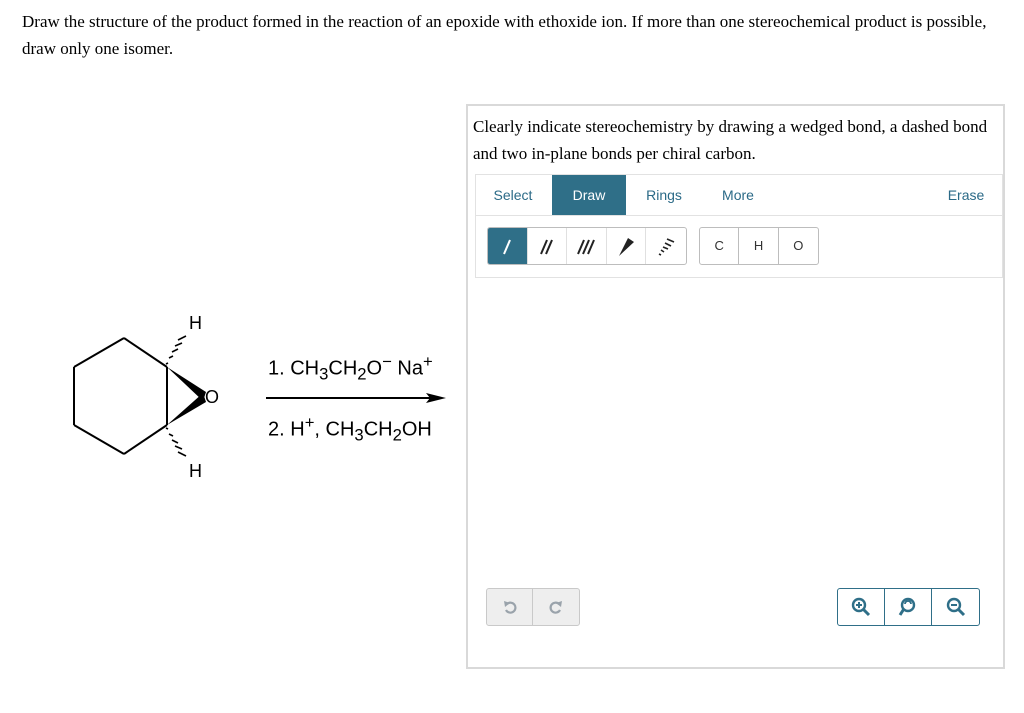 The width and height of the screenshot is (1024, 713). I want to click on tab-draw: Draw, so click(589, 195).